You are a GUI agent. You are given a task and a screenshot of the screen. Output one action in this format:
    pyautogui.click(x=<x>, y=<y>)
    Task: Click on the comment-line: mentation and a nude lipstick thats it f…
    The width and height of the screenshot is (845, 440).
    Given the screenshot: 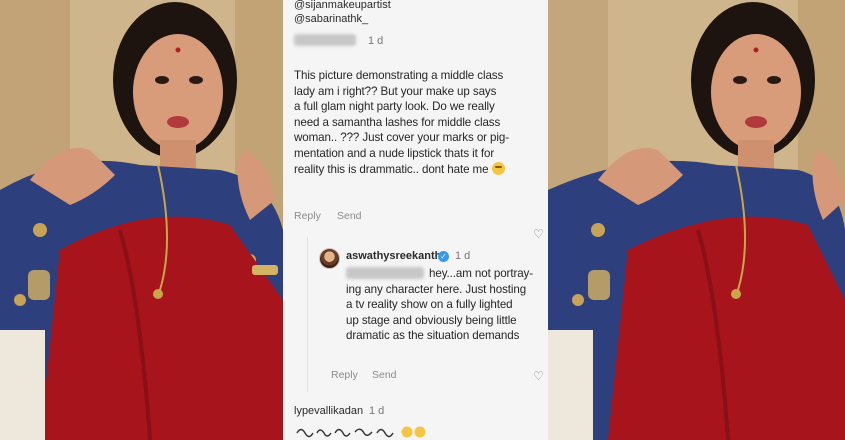 What is the action you would take?
    pyautogui.click(x=394, y=153)
    